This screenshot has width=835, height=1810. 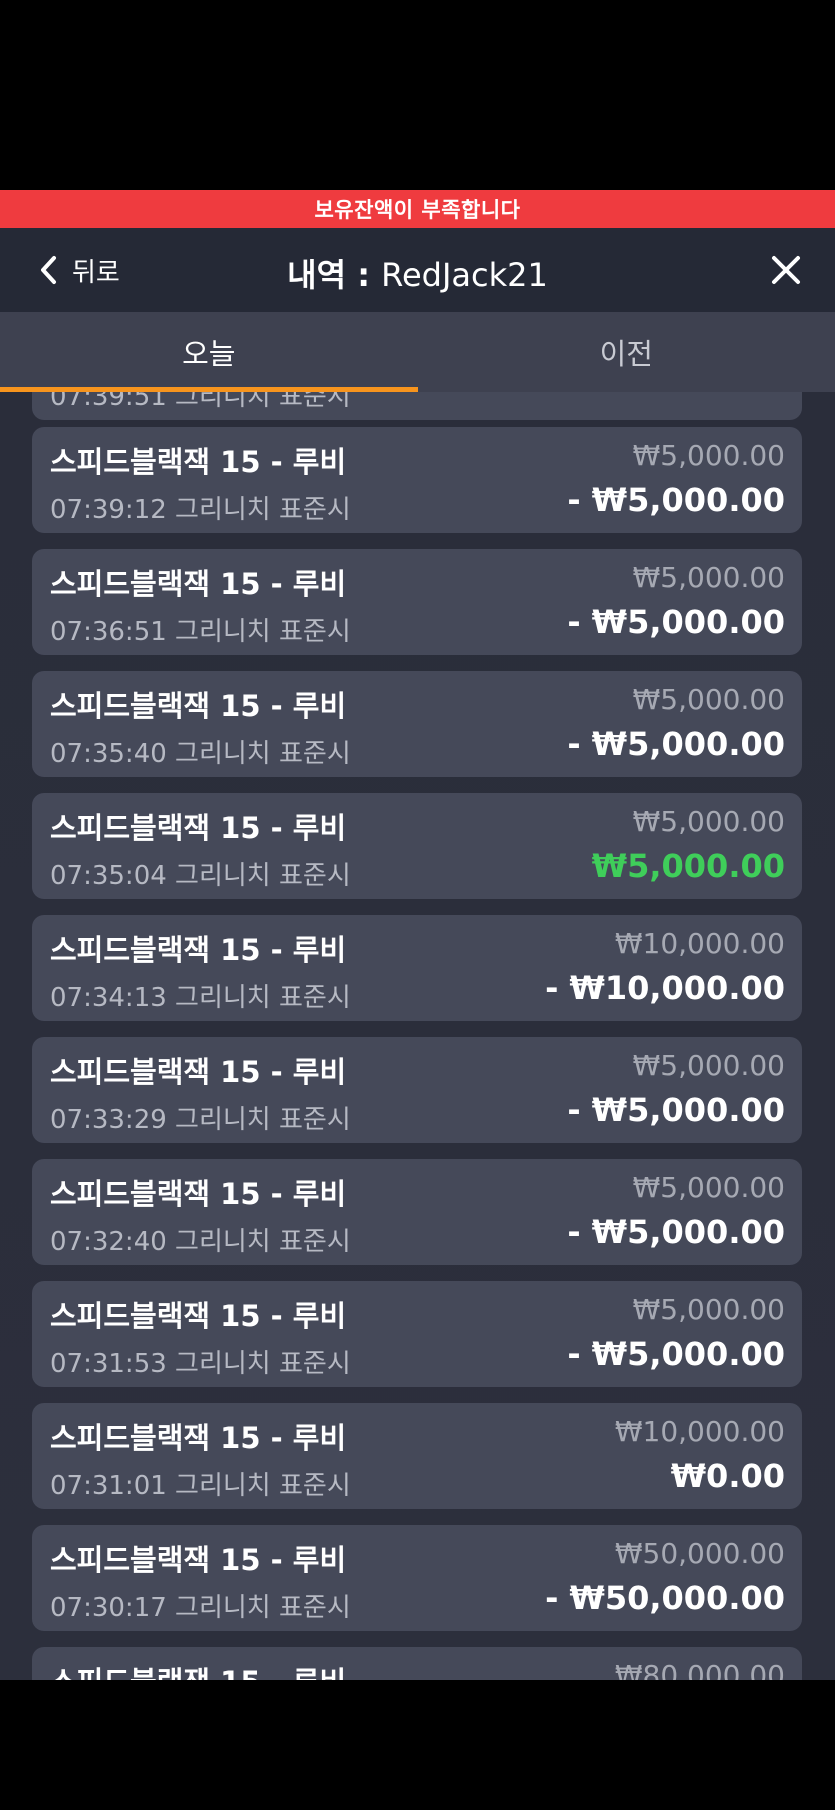 What do you see at coordinates (688, 866) in the screenshot?
I see `row-result-amount: ₩5,000.00` at bounding box center [688, 866].